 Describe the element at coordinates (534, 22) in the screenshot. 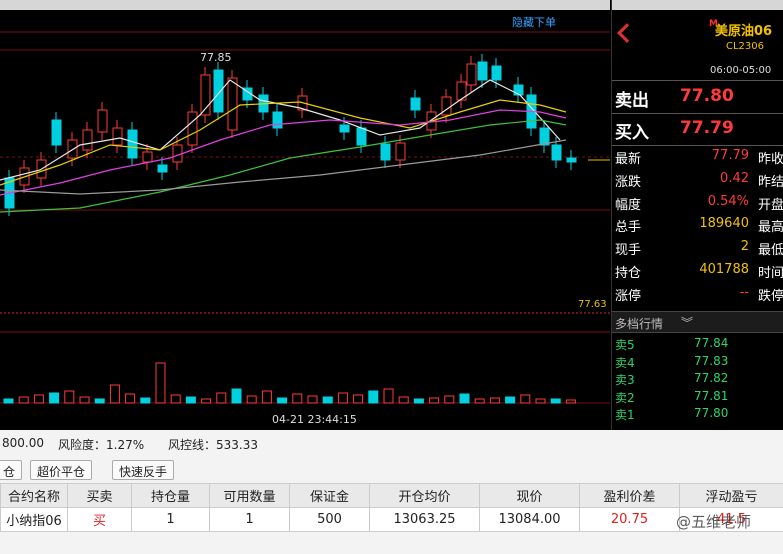

I see `hide-order-panel-link: 隐藏下单` at that location.